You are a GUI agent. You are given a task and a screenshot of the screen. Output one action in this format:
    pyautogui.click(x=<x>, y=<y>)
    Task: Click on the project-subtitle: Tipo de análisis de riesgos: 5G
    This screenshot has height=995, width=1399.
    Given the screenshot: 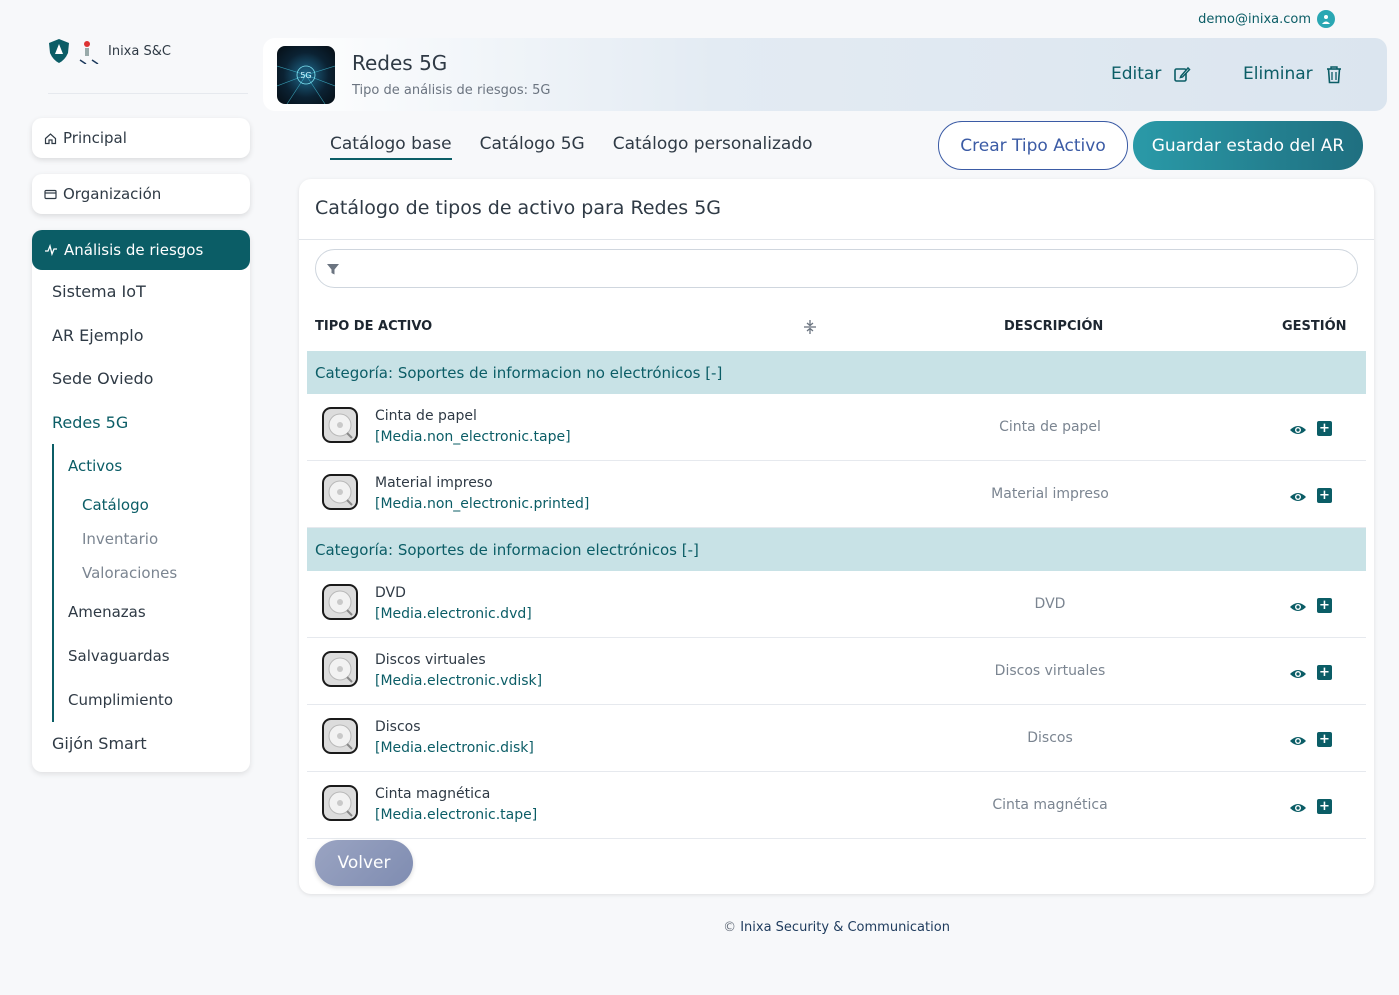 What is the action you would take?
    pyautogui.click(x=451, y=90)
    